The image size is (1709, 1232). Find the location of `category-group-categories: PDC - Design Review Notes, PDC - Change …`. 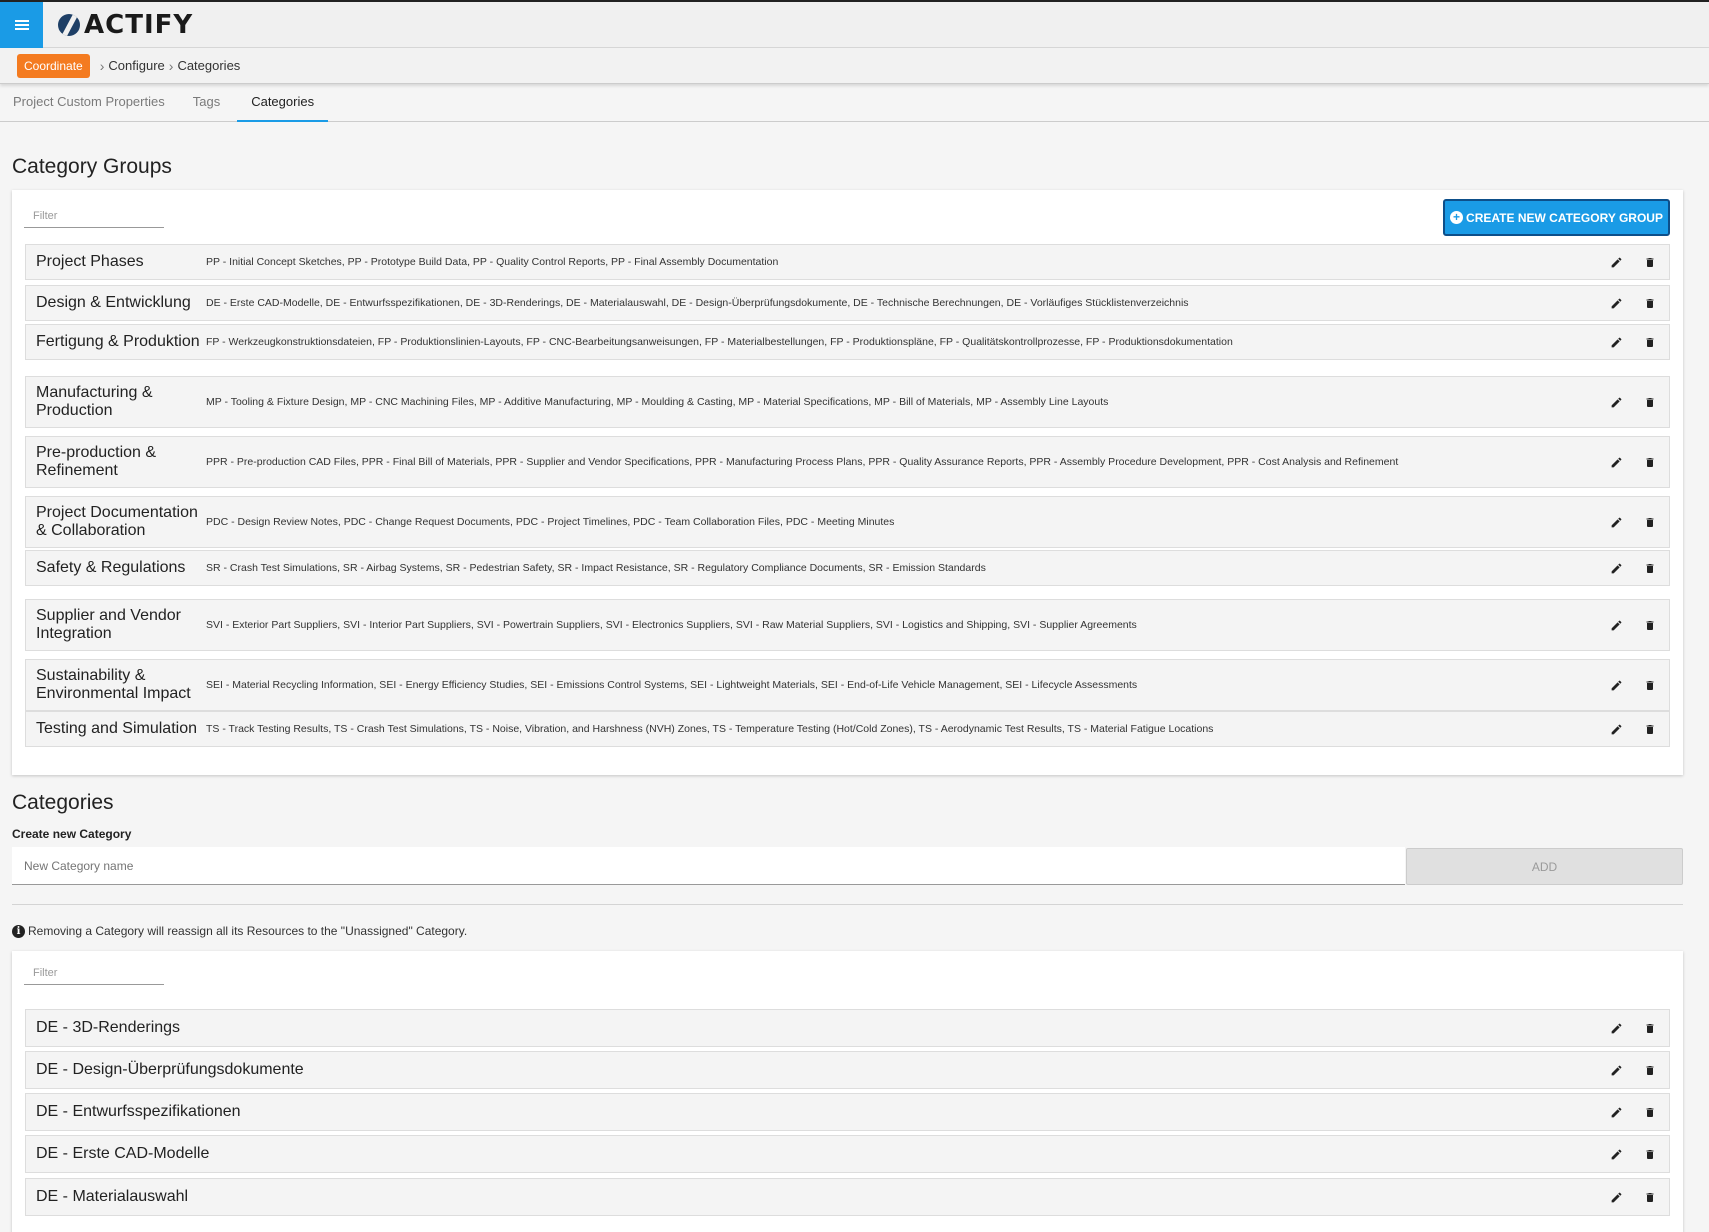

category-group-categories: PDC - Design Review Notes, PDC - Change … is located at coordinates (550, 522).